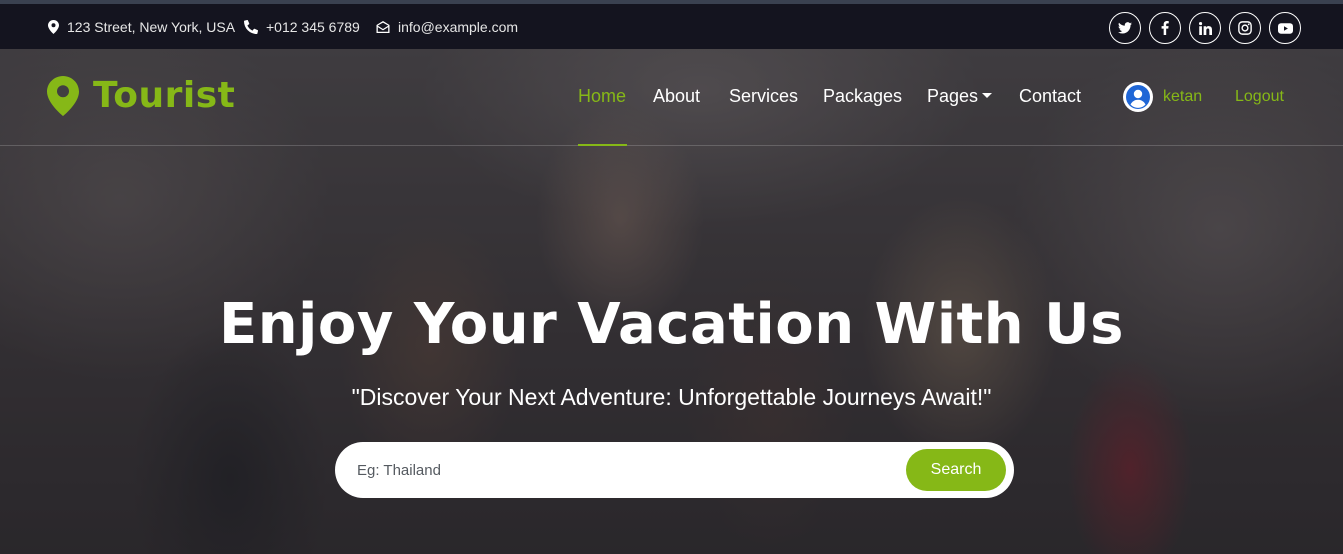 Image resolution: width=1343 pixels, height=554 pixels. What do you see at coordinates (1165, 28) in the screenshot?
I see `facebook-icon` at bounding box center [1165, 28].